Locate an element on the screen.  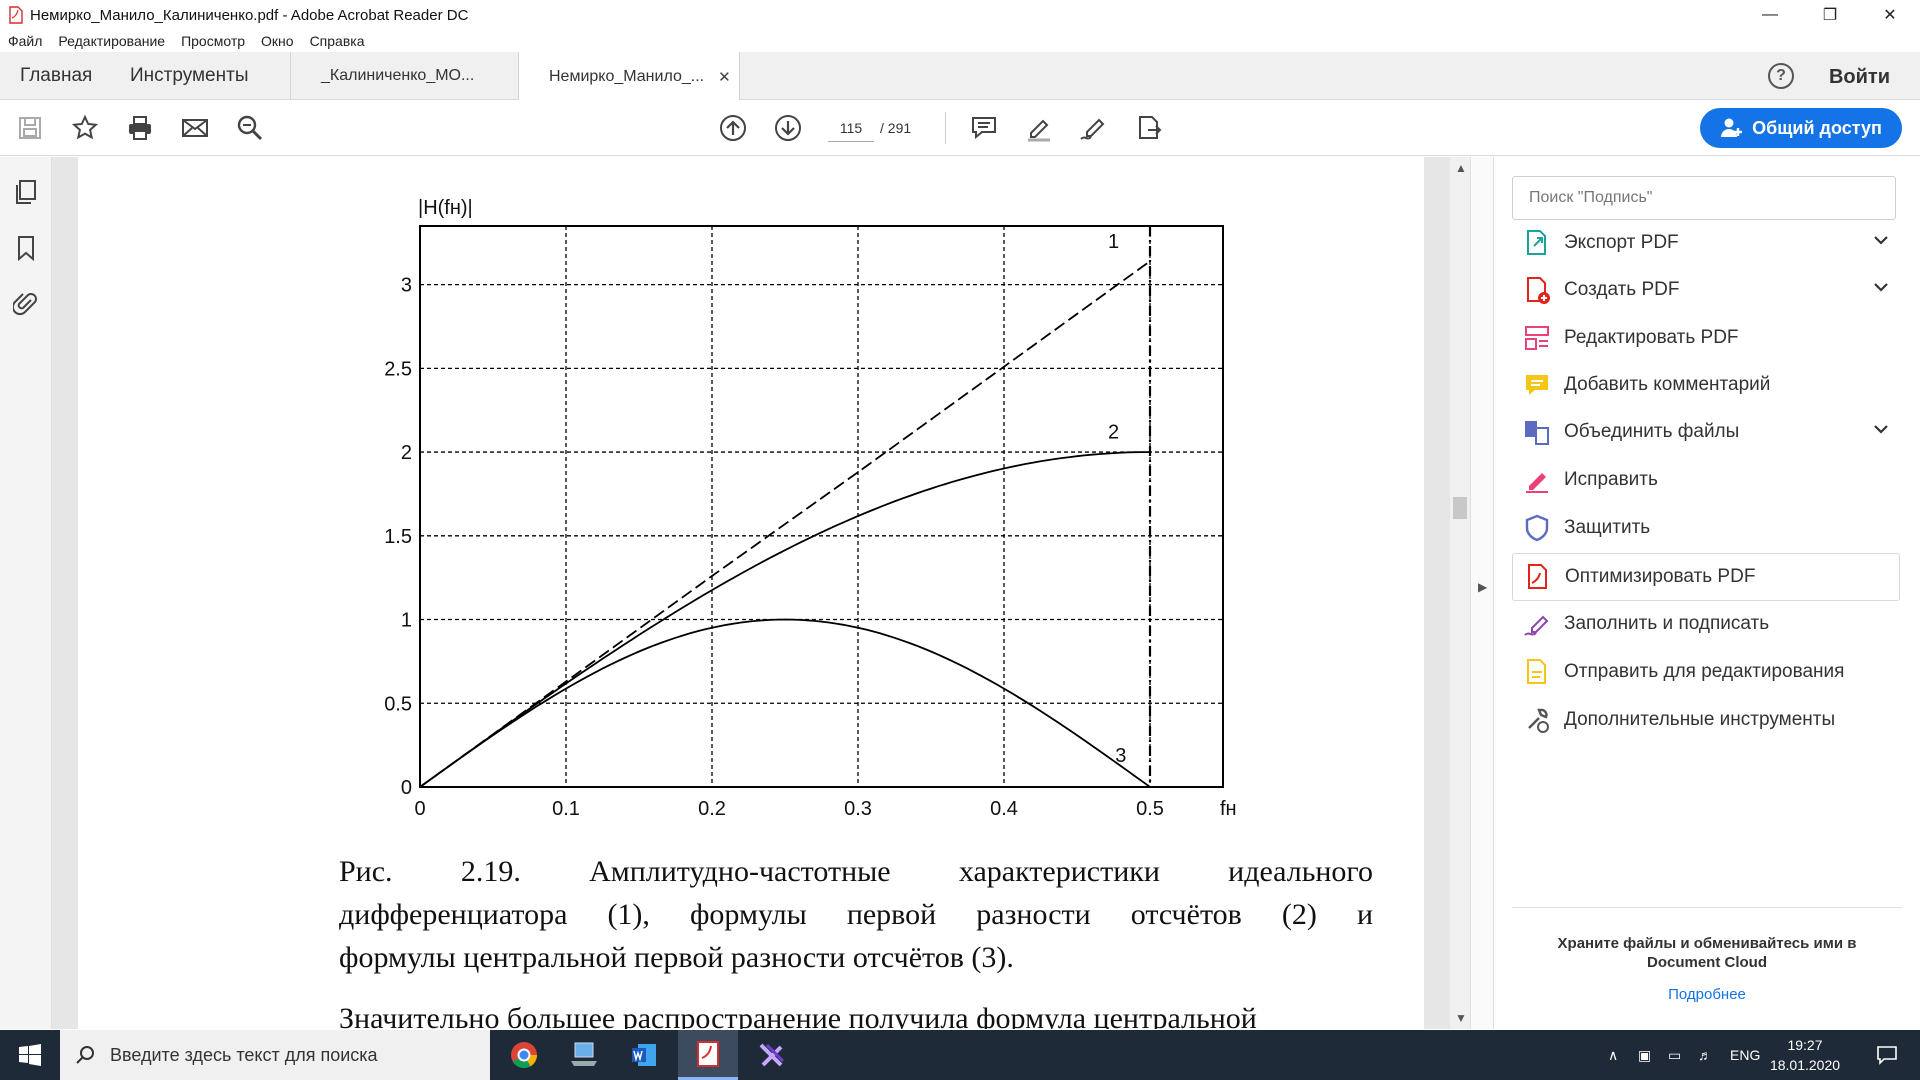
login-button: Войти is located at coordinates (1859, 77).